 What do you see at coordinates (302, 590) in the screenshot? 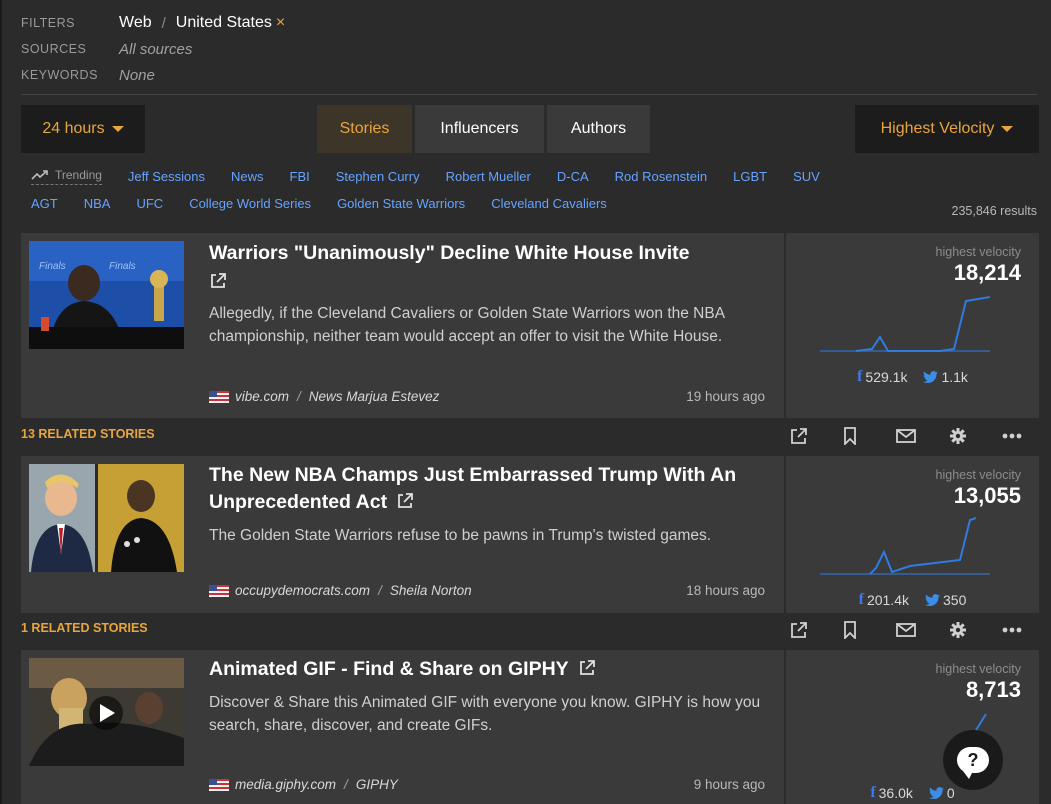
I see `story-source: occupydemocrats.com` at bounding box center [302, 590].